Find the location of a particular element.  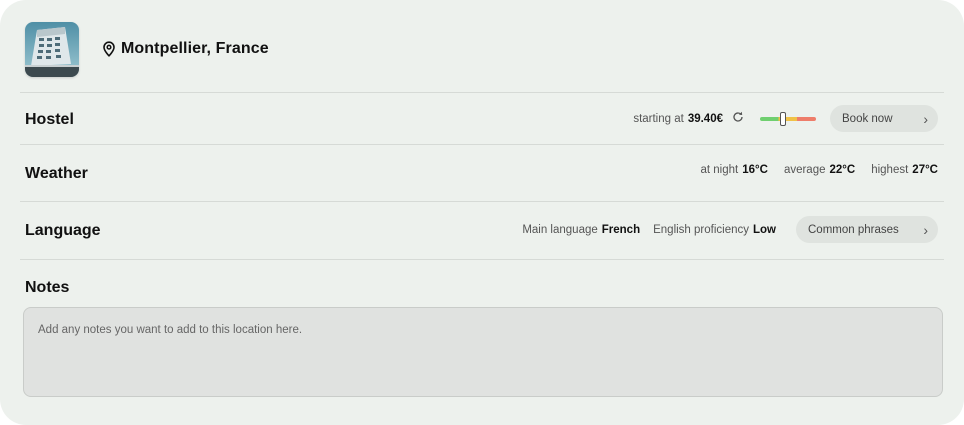

hostel-price-prefix: starting at is located at coordinates (658, 118).